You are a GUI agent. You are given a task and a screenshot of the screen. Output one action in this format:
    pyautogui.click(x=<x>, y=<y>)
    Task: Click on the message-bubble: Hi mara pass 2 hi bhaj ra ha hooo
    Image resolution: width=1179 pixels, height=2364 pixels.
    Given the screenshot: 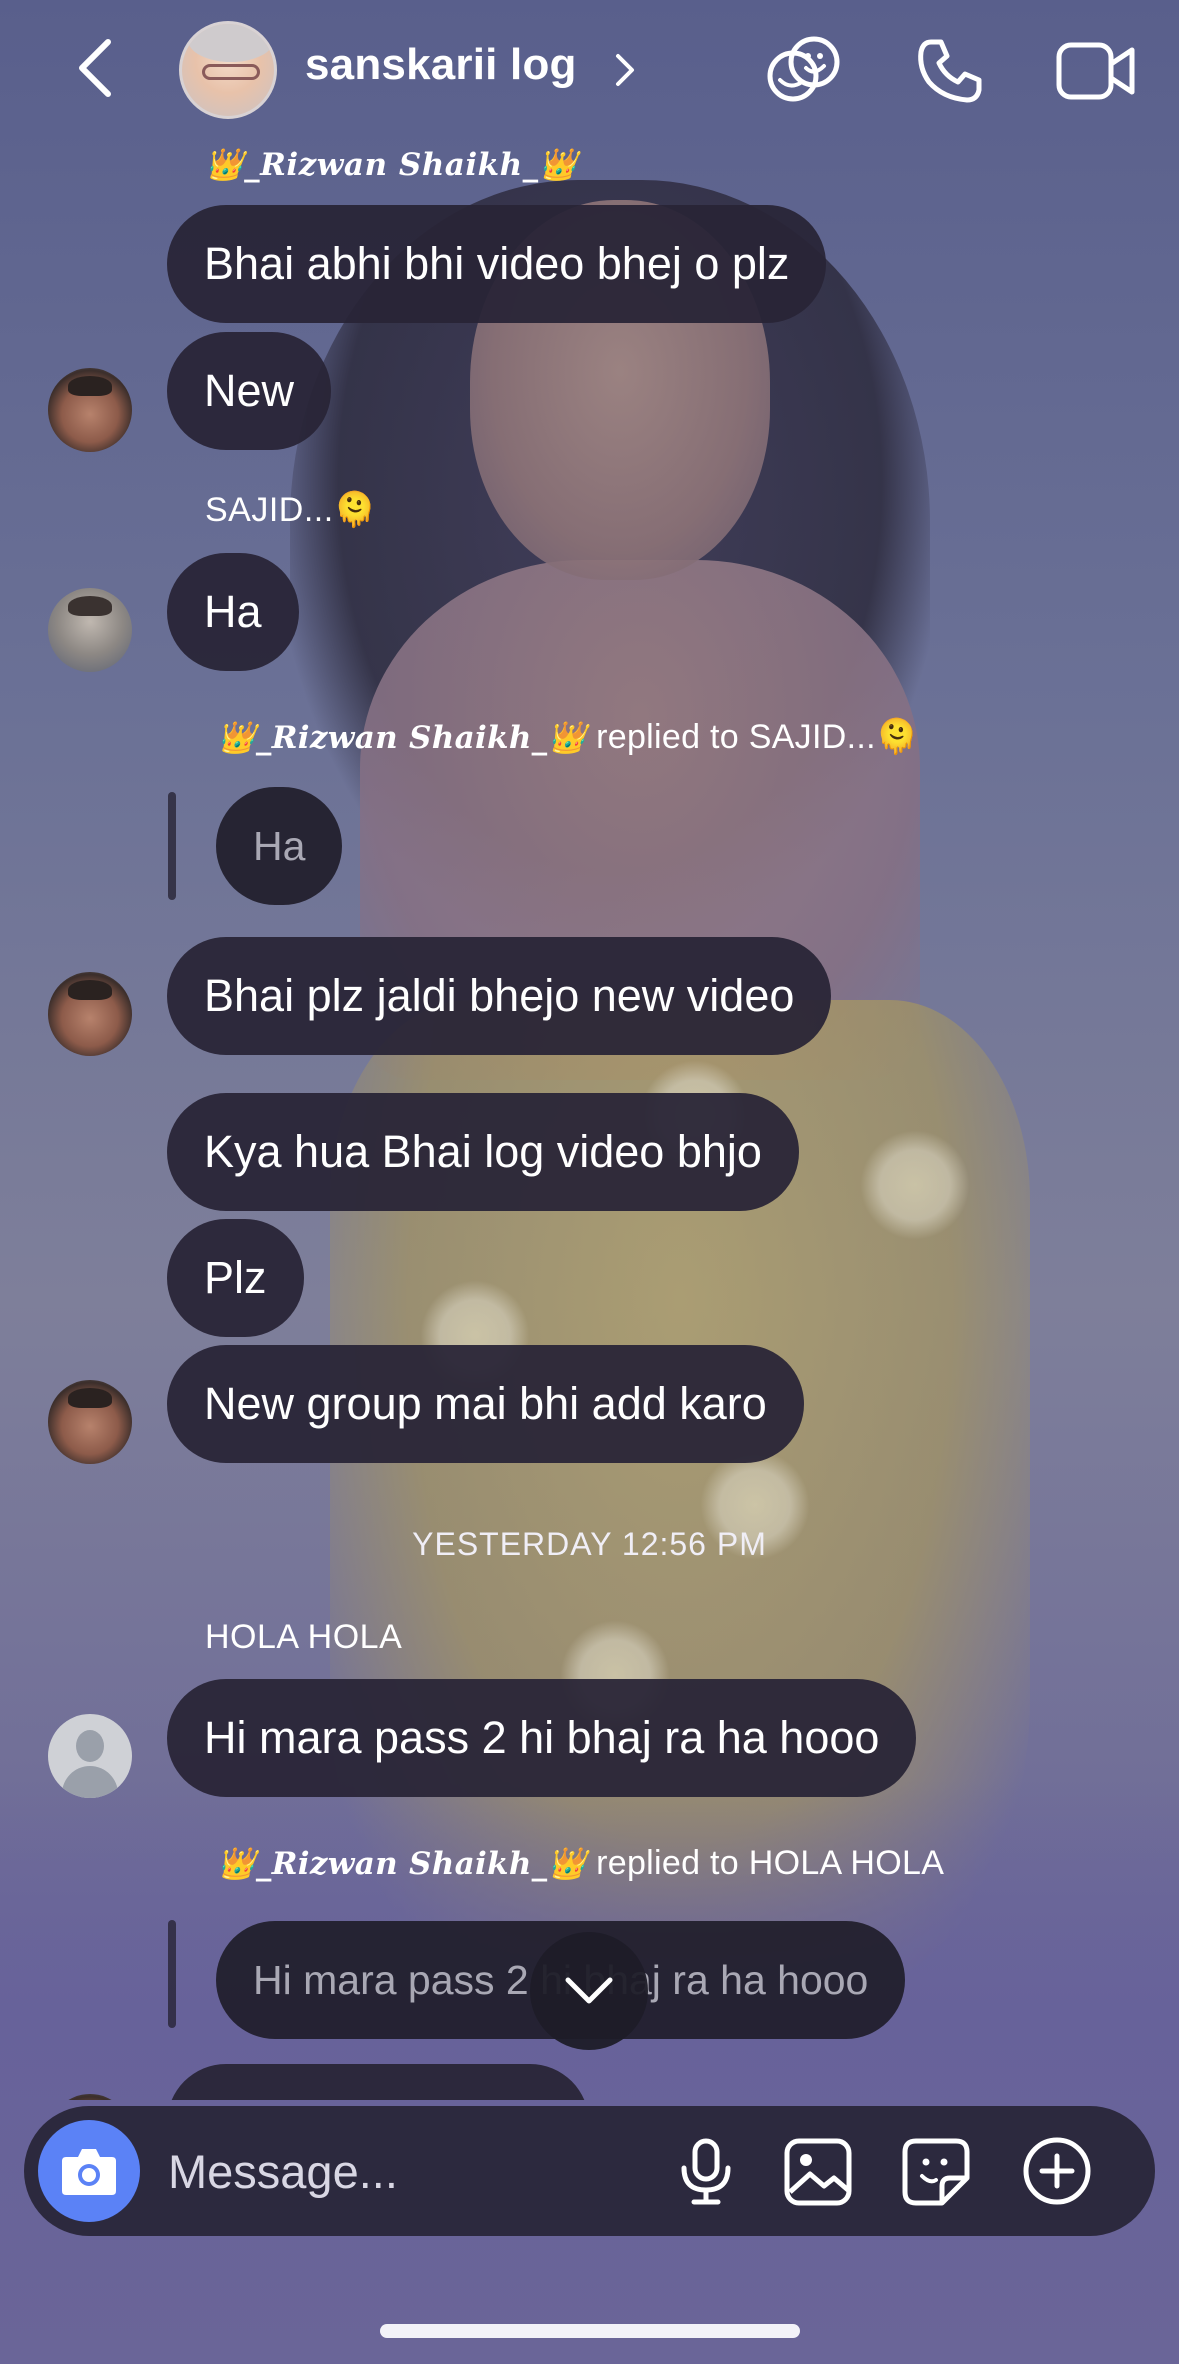 What is the action you would take?
    pyautogui.click(x=542, y=1738)
    